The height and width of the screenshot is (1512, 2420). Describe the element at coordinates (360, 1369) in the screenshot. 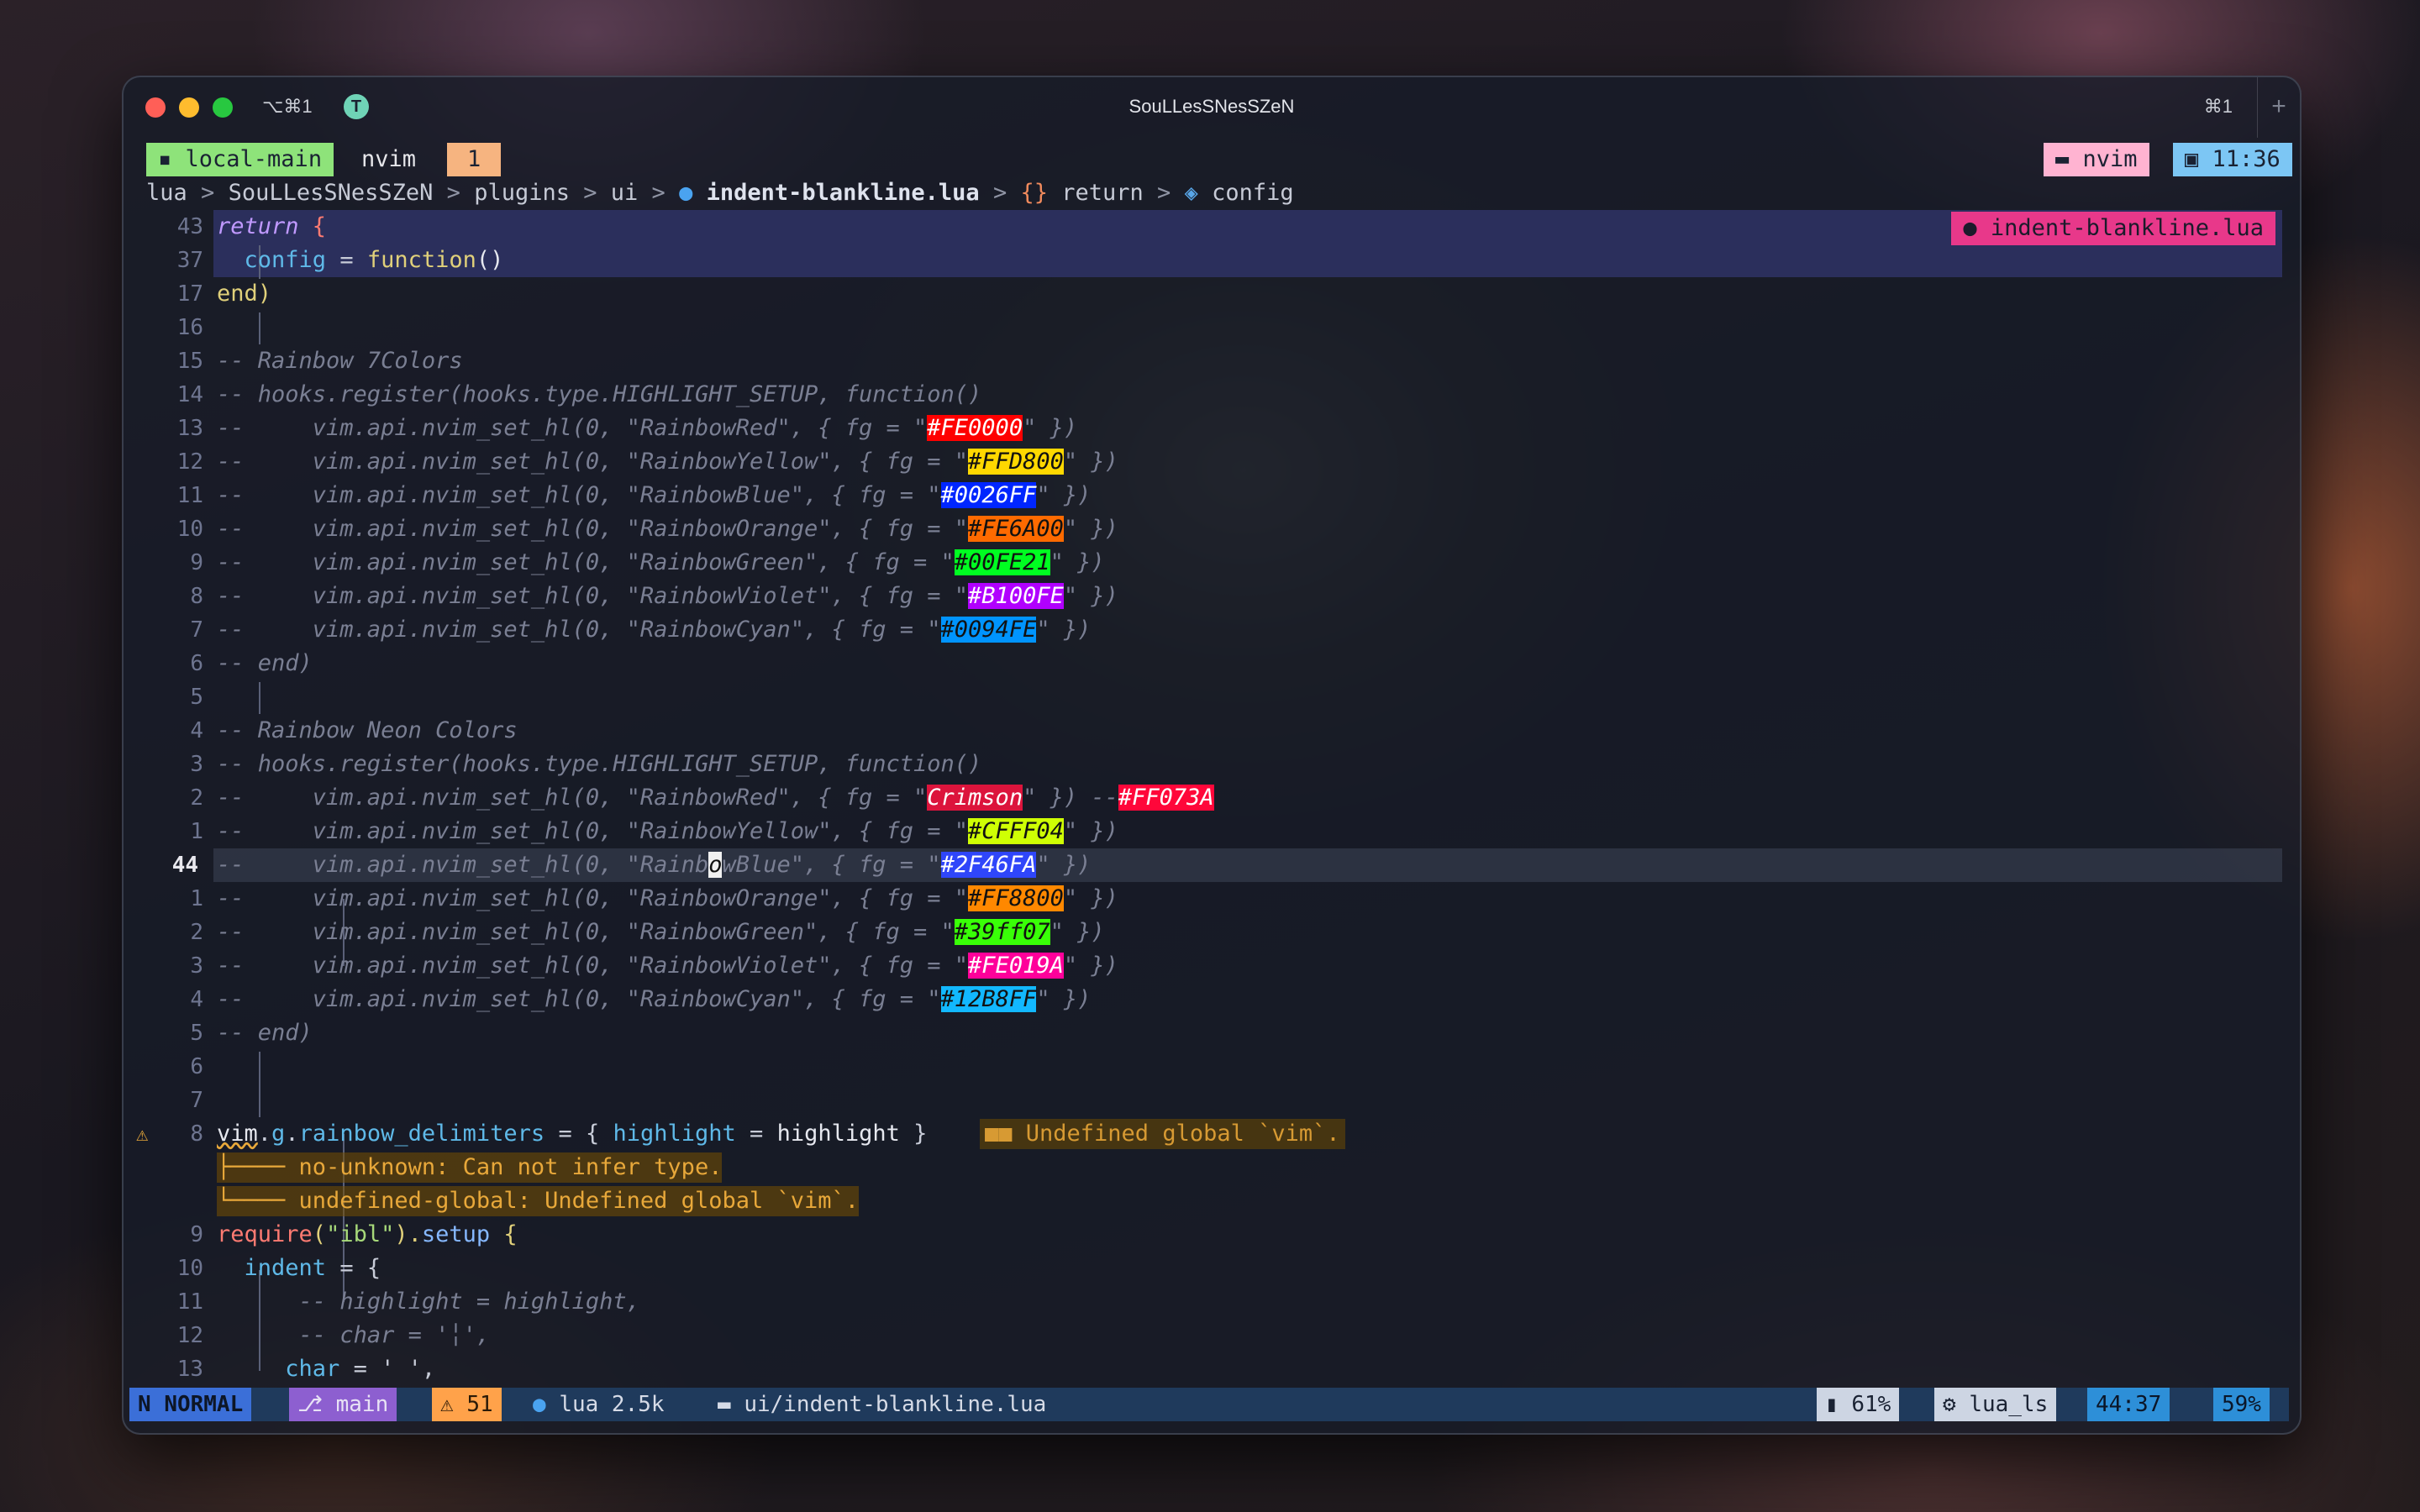

I see `code-line: char = ' ',` at that location.